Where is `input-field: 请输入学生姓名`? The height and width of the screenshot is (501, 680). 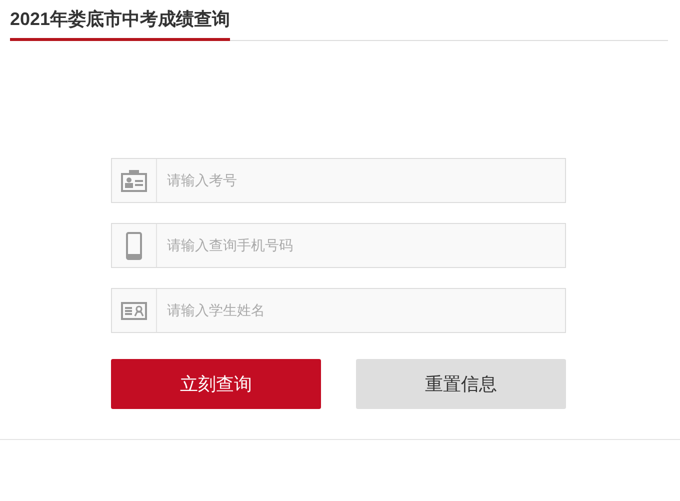
input-field: 请输入学生姓名 is located at coordinates (361, 310).